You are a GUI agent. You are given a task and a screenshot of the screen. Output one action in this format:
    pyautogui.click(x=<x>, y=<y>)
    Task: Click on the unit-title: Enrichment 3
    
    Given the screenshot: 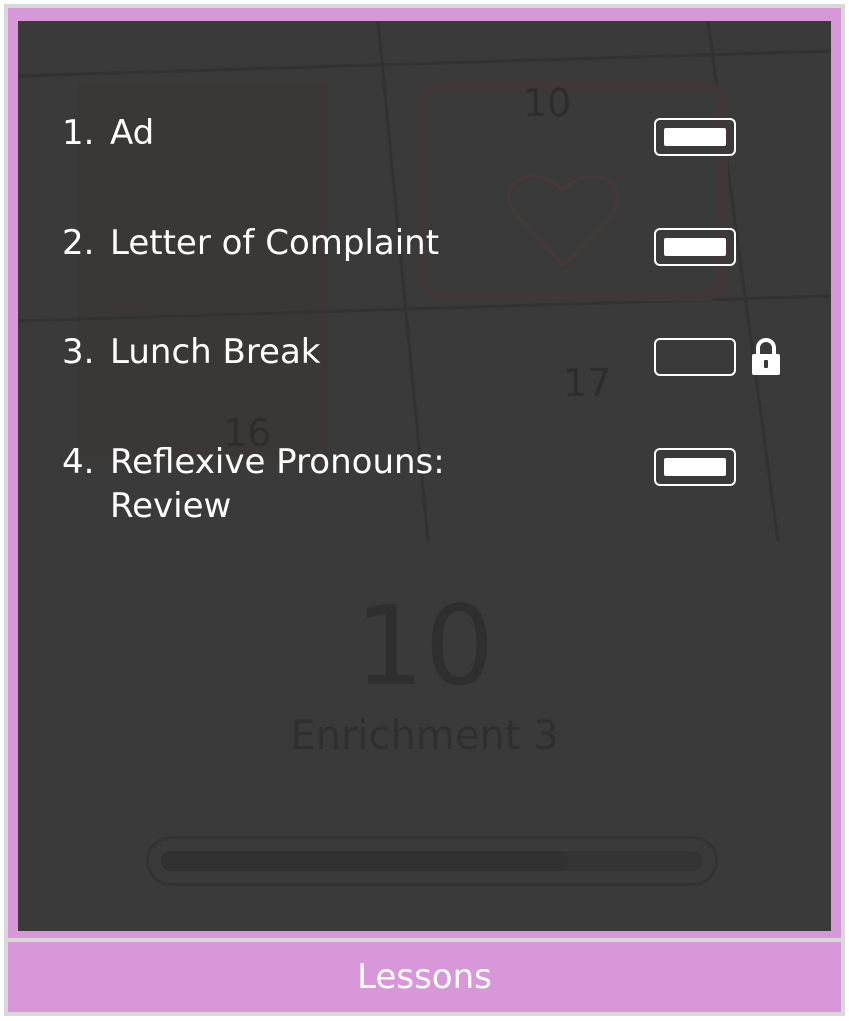 What is the action you would take?
    pyautogui.click(x=424, y=736)
    